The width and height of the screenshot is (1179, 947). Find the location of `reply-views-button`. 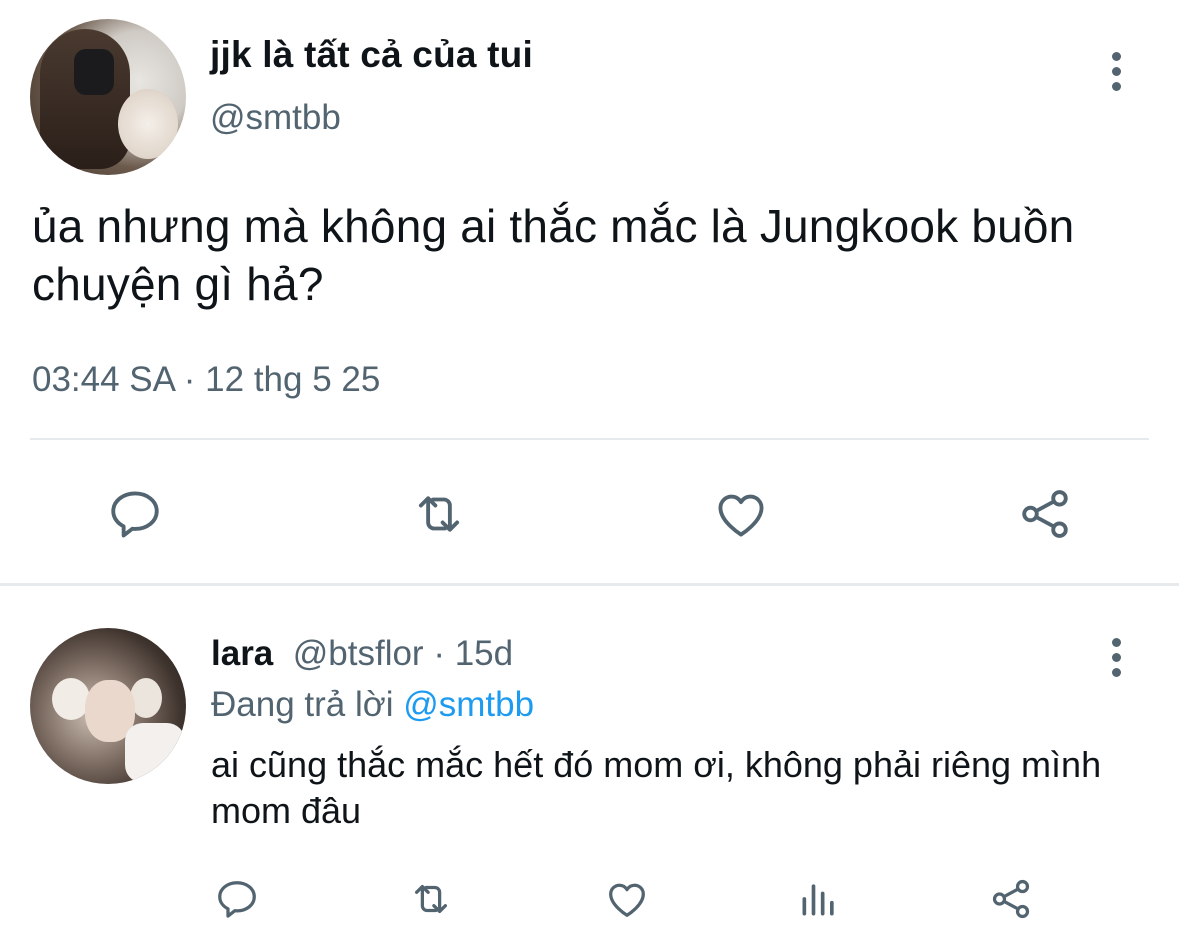

reply-views-button is located at coordinates (819, 899).